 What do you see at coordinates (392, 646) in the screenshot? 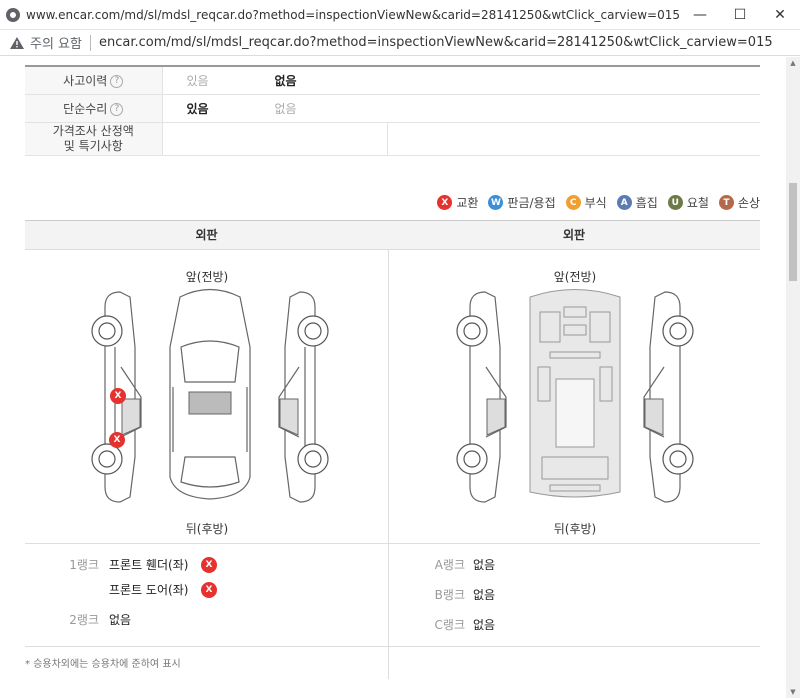
I see `bottom-divider` at bounding box center [392, 646].